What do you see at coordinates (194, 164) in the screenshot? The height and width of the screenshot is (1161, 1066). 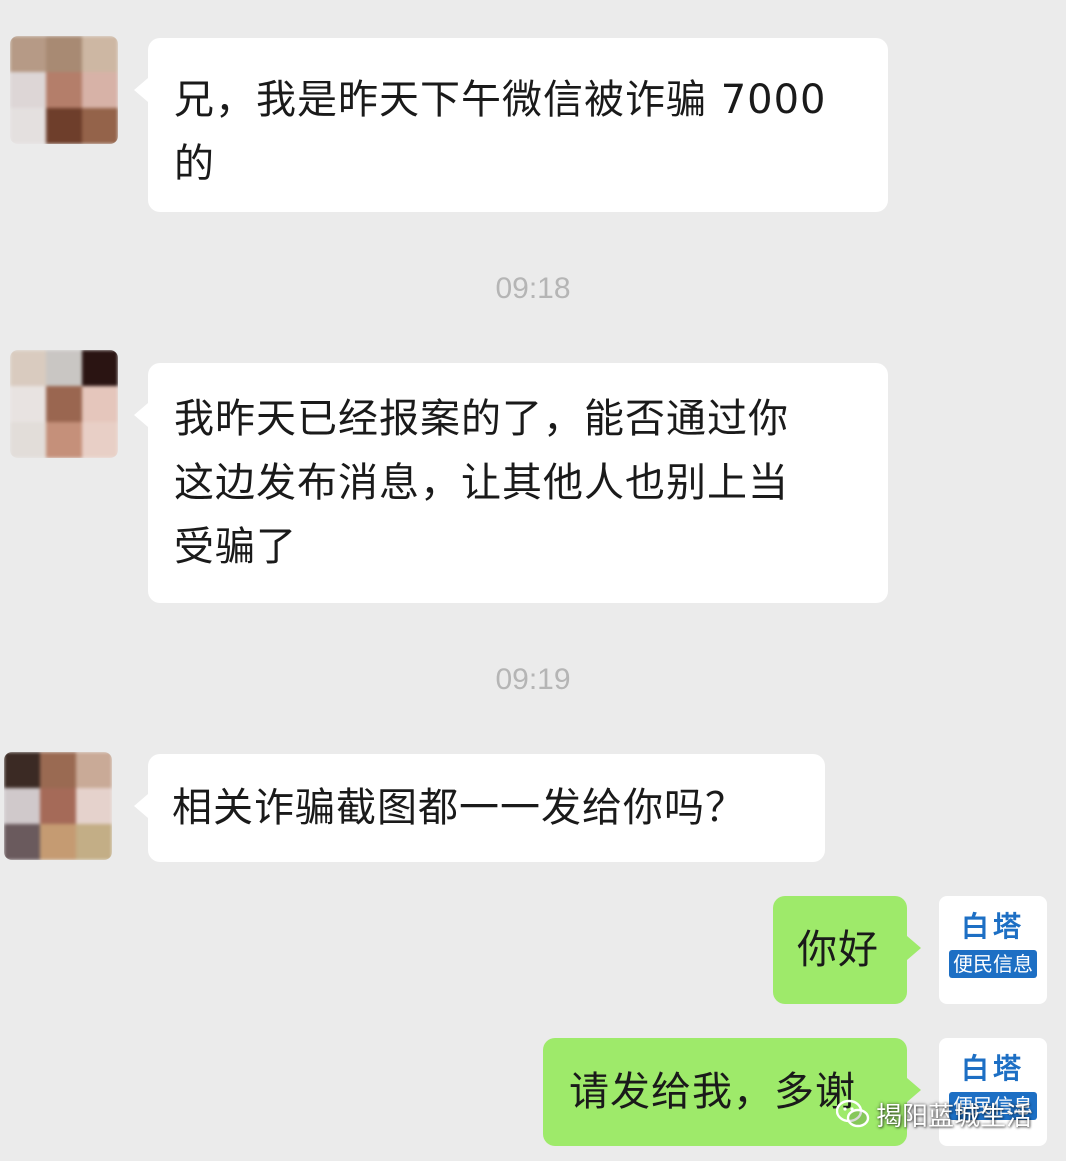 I see `message-line: 的` at bounding box center [194, 164].